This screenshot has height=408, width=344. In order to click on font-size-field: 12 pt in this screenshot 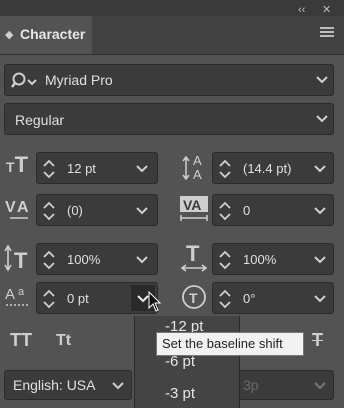, I will do `click(97, 168)`.